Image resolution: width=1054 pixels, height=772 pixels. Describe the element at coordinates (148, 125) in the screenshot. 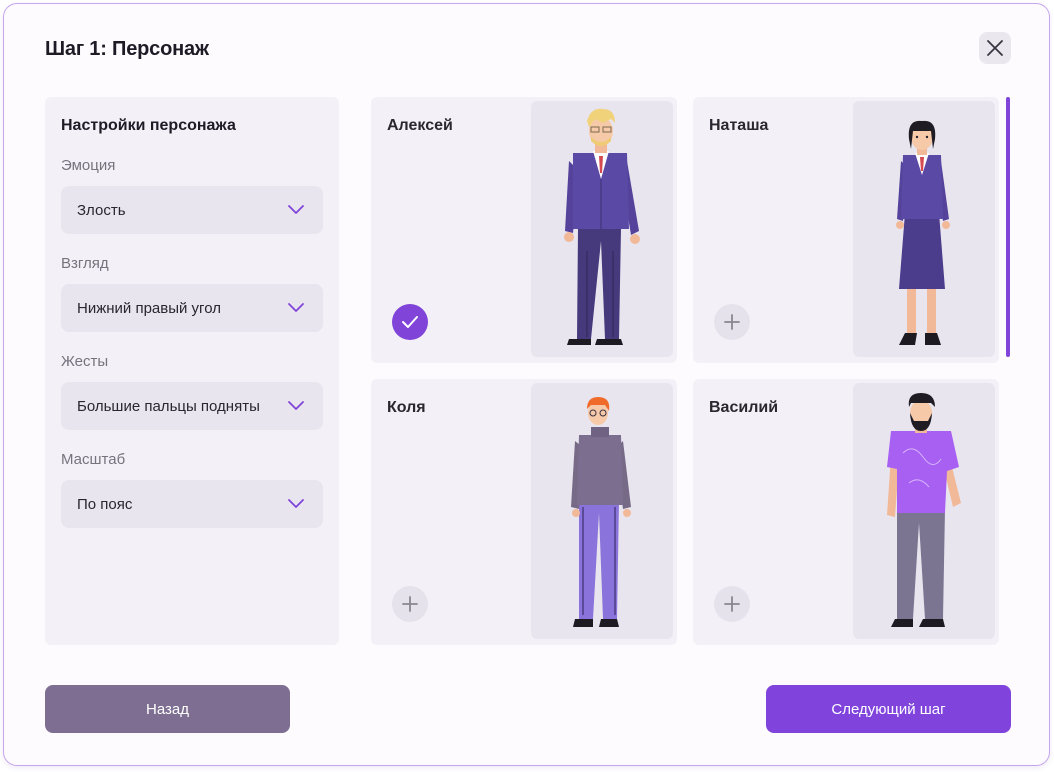

I see `settings-title: Настройки персонажа` at that location.